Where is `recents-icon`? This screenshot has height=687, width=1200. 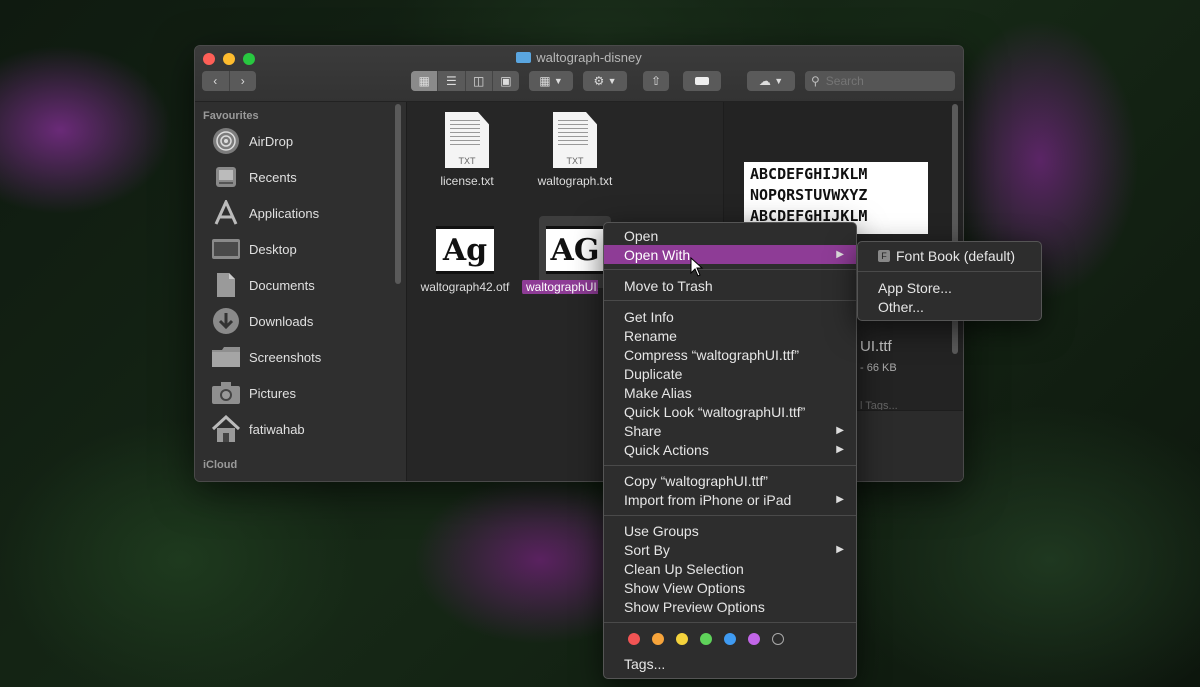 recents-icon is located at coordinates (226, 177).